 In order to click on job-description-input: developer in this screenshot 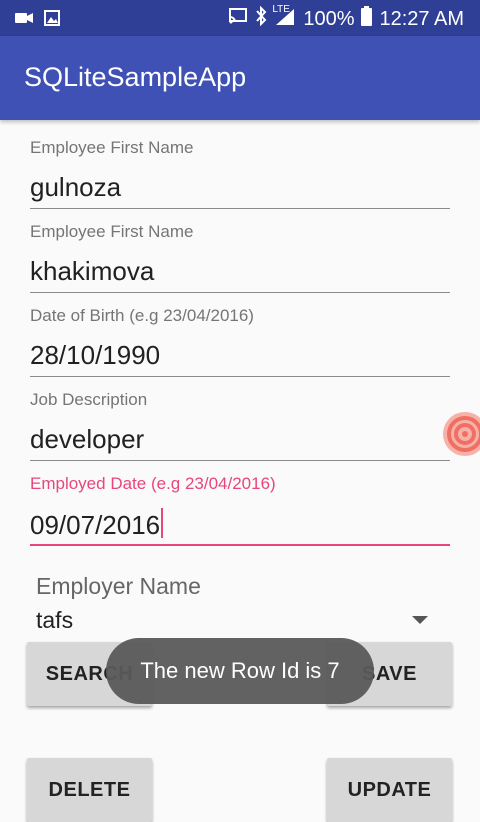, I will do `click(87, 439)`.